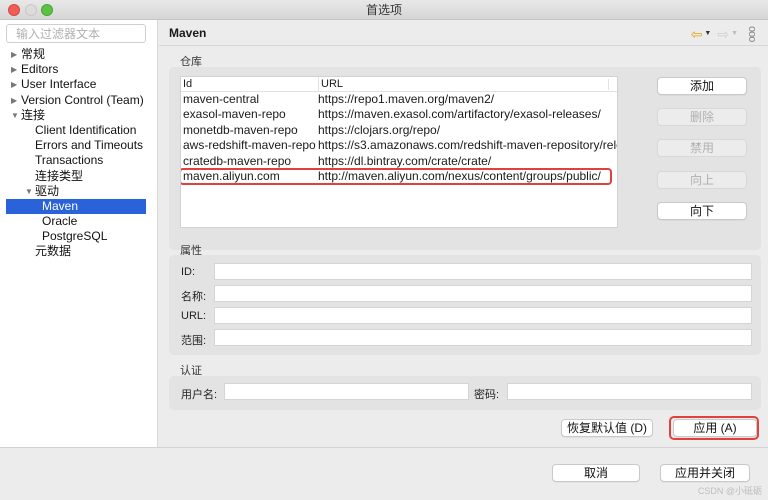  What do you see at coordinates (47, 190) in the screenshot?
I see `tree-item-label: 驱动` at bounding box center [47, 190].